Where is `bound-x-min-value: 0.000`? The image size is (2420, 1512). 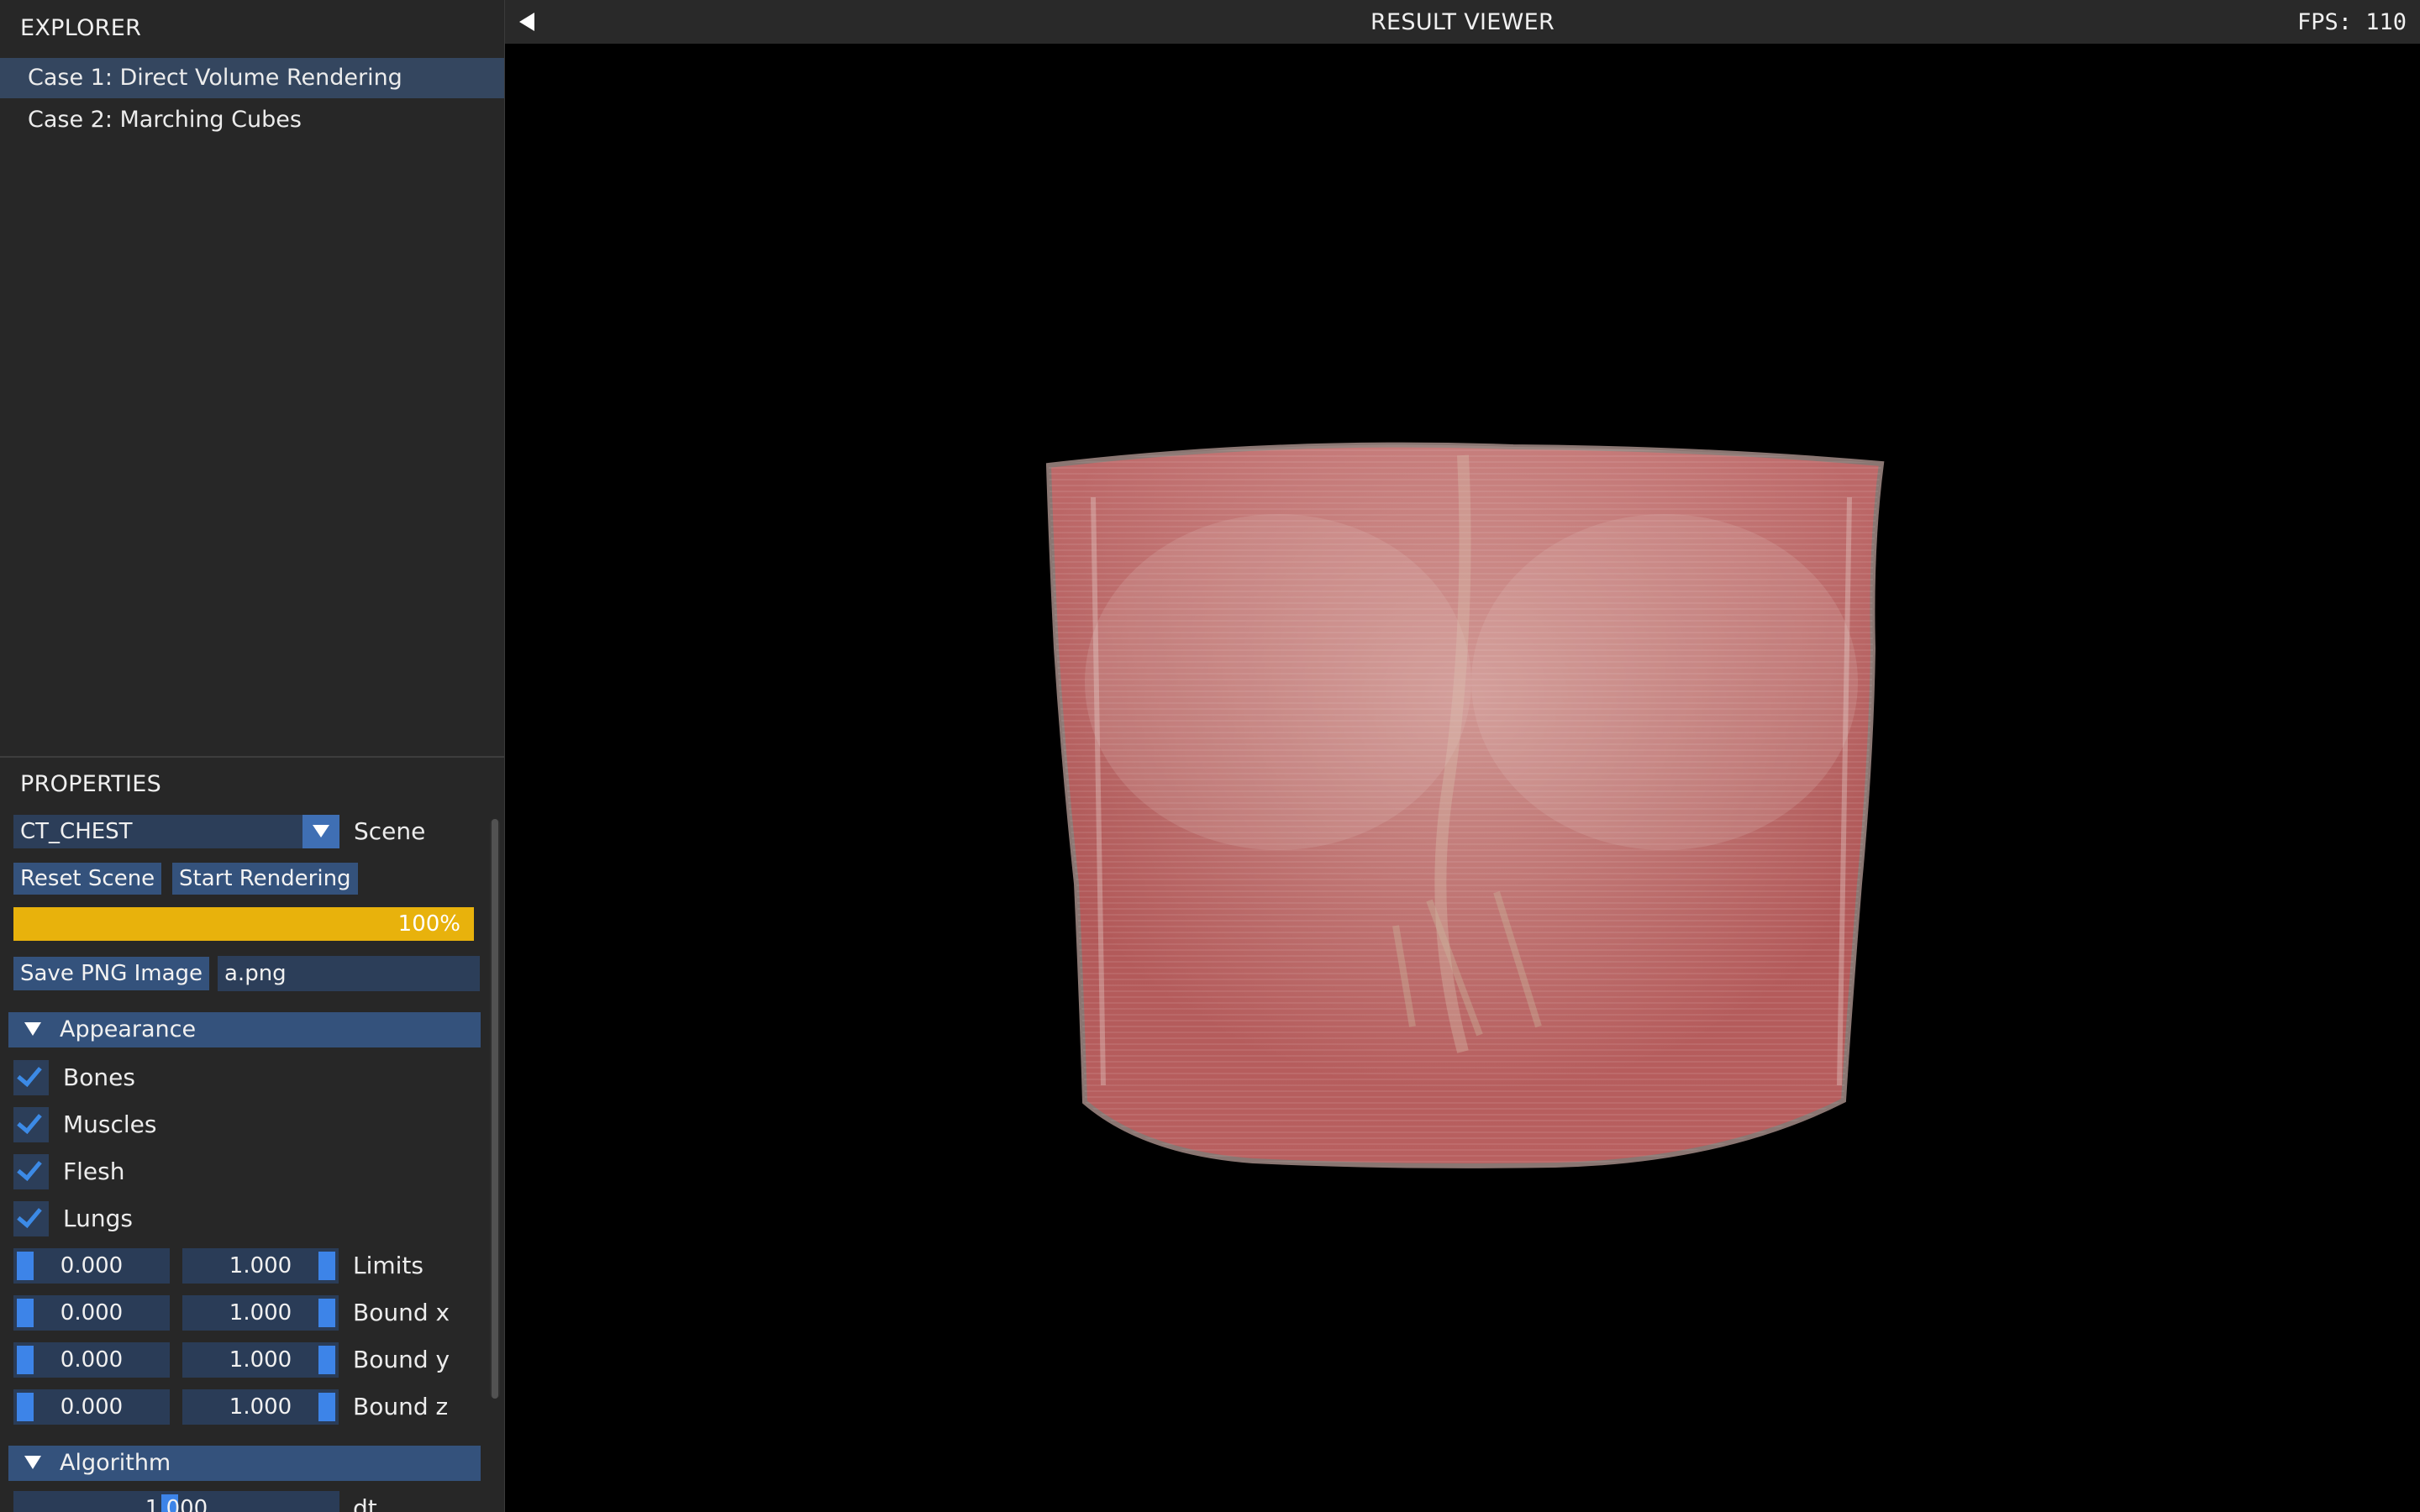
bound-x-min-value: 0.000 is located at coordinates (92, 1313).